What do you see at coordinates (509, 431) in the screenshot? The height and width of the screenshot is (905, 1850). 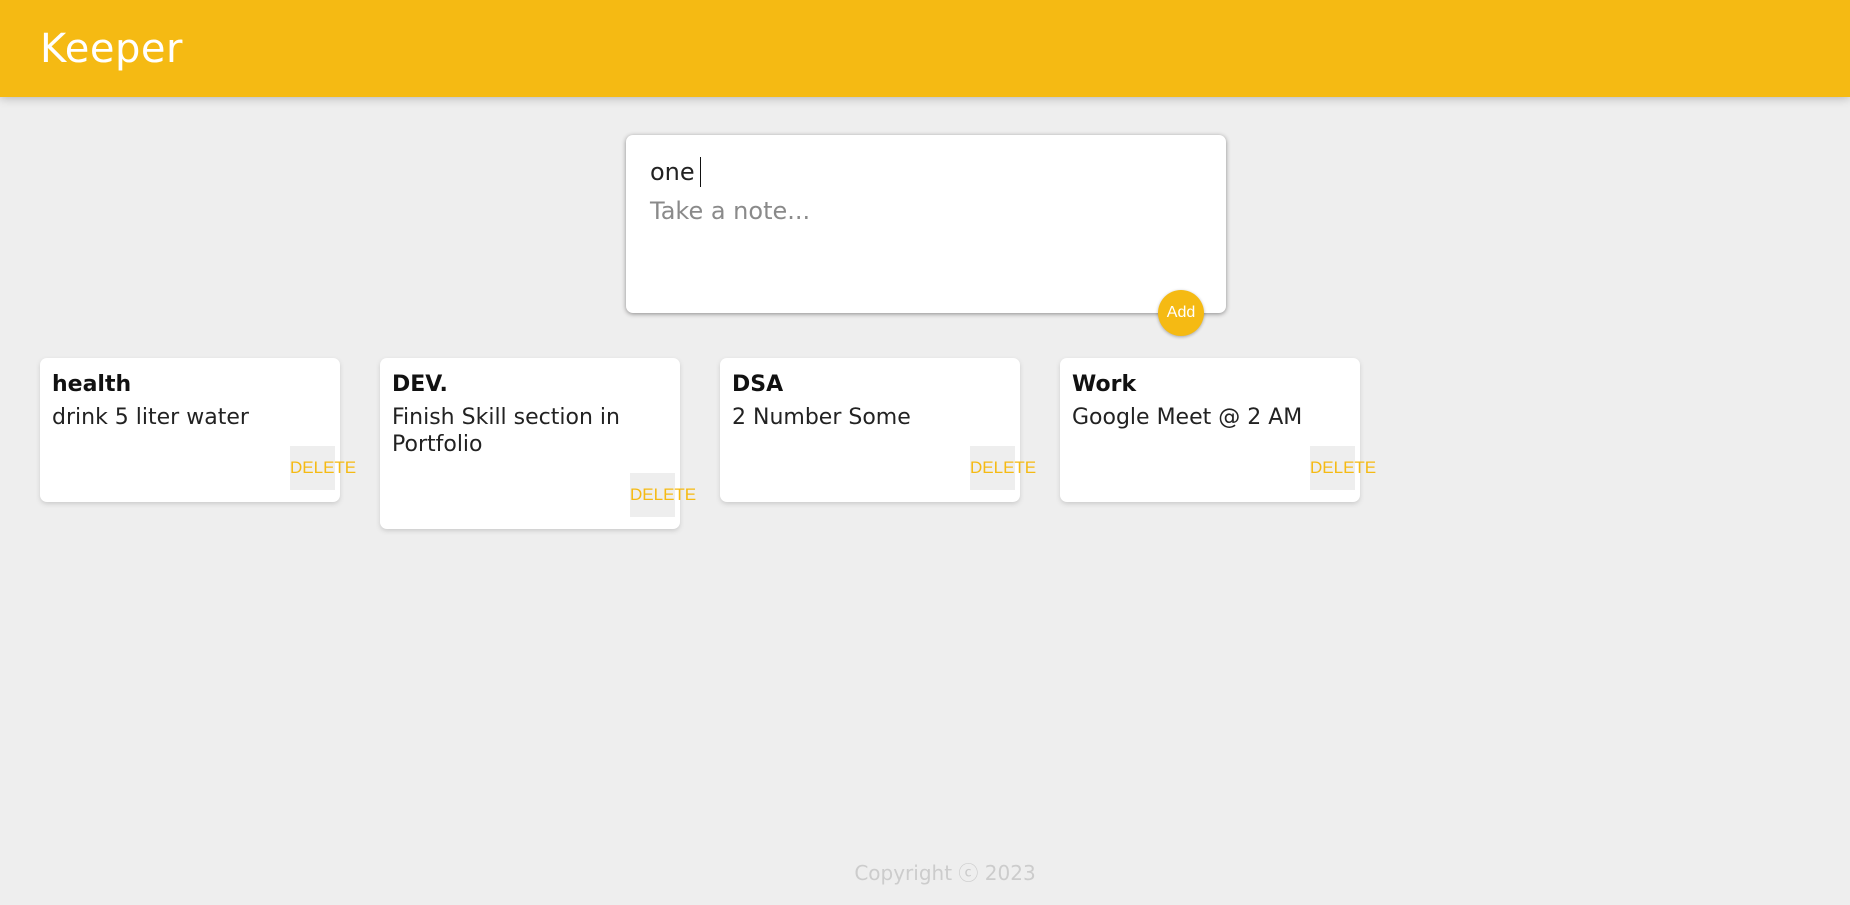 I see `note-content: Finish Skill section in Portfolio` at bounding box center [509, 431].